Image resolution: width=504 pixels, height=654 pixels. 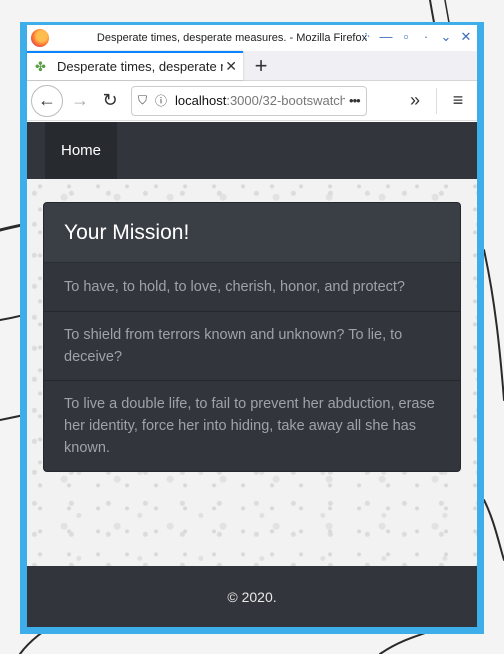 I want to click on window-controls: ⁘ — ▫ · ⌄ ✕, so click(x=416, y=37).